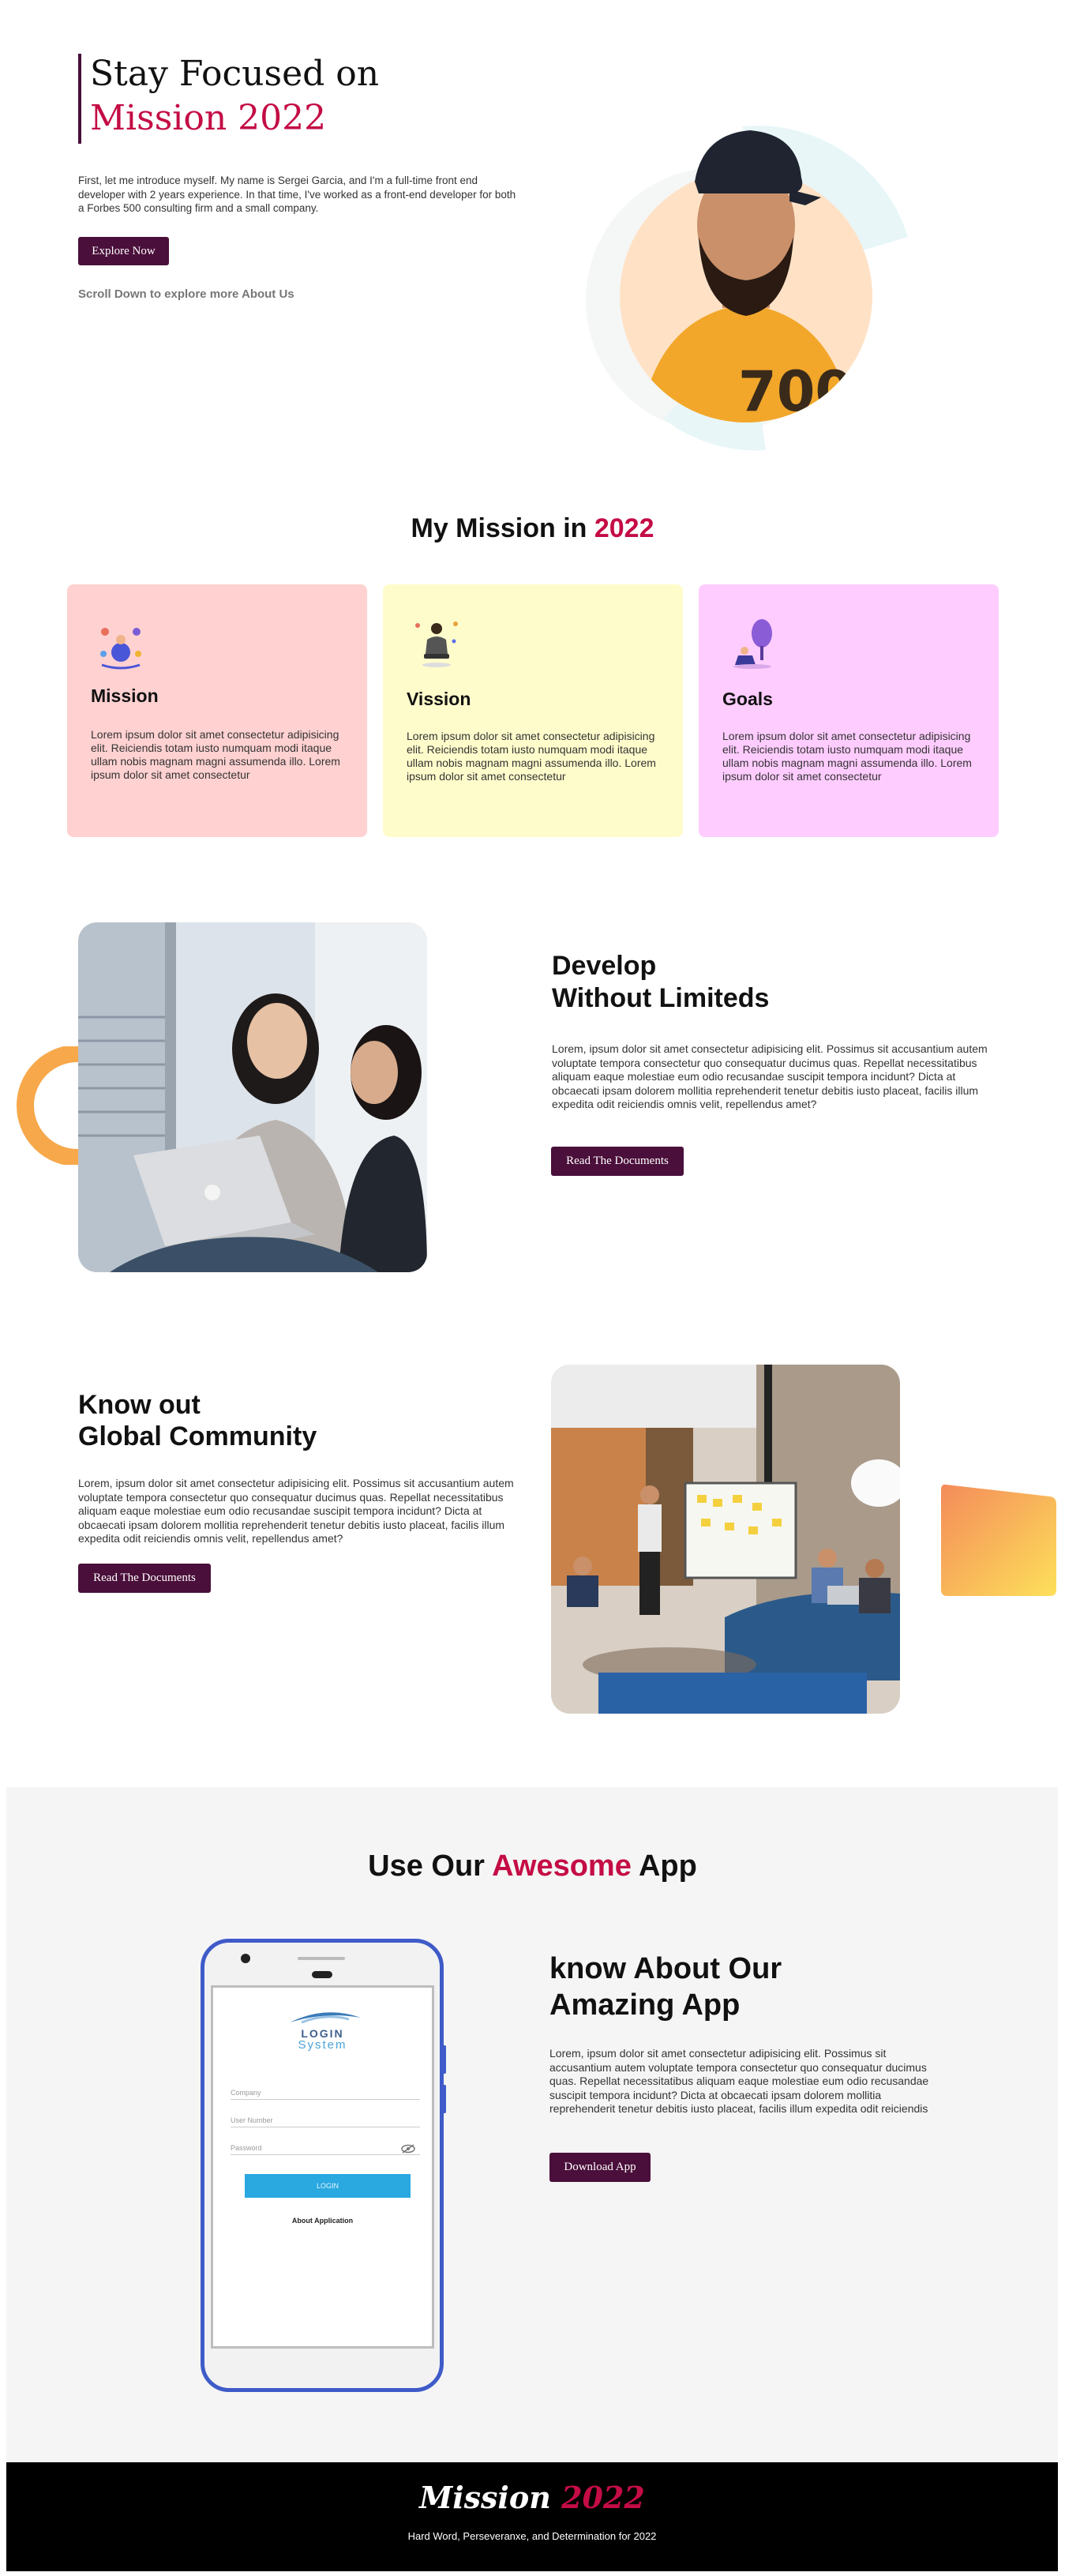 This screenshot has width=1065, height=2576. What do you see at coordinates (502, 528) in the screenshot?
I see `mission-heading-prefix: My Mission in` at bounding box center [502, 528].